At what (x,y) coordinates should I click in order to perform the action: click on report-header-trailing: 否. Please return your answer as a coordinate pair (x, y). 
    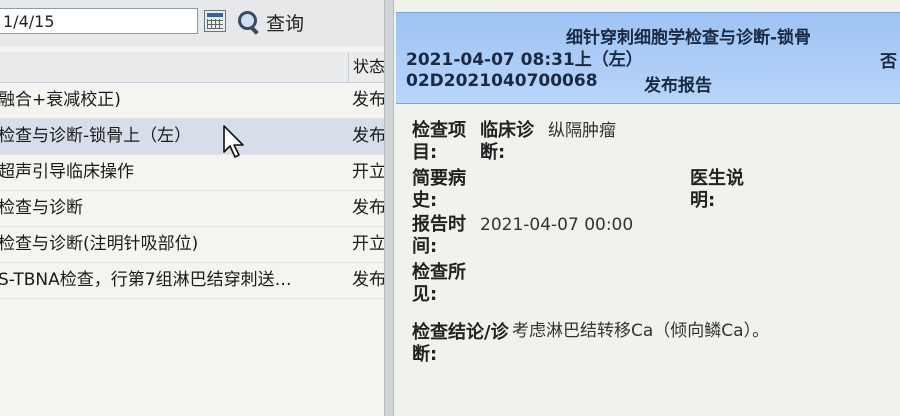
    Looking at the image, I should click on (888, 62).